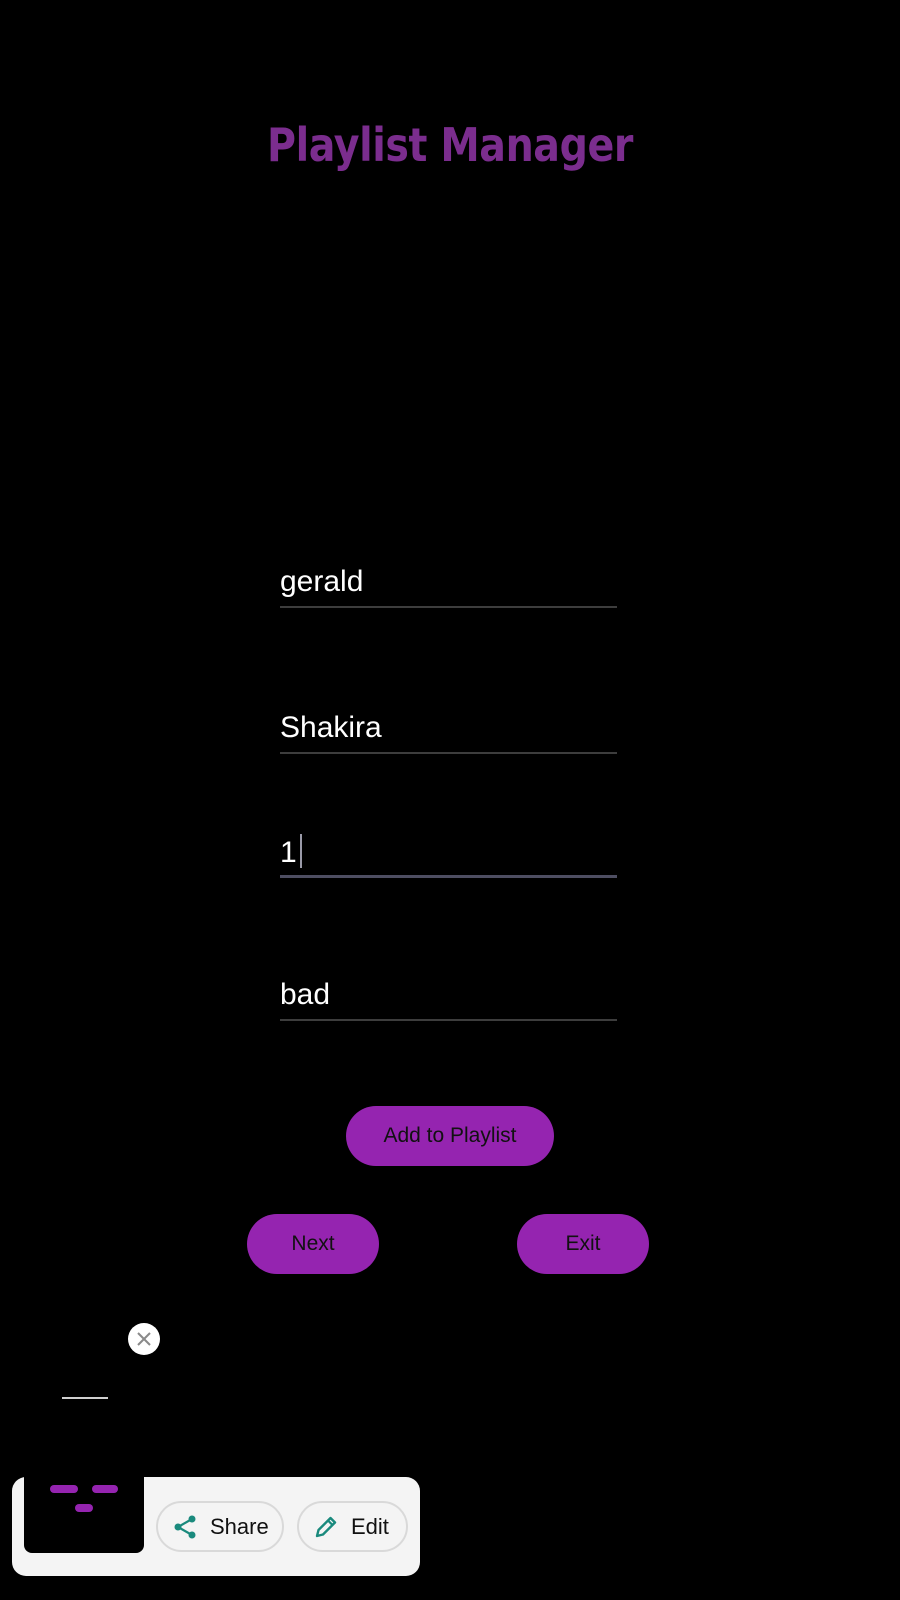 The height and width of the screenshot is (1600, 900). I want to click on screenshot-preview-fragment, so click(85, 1400).